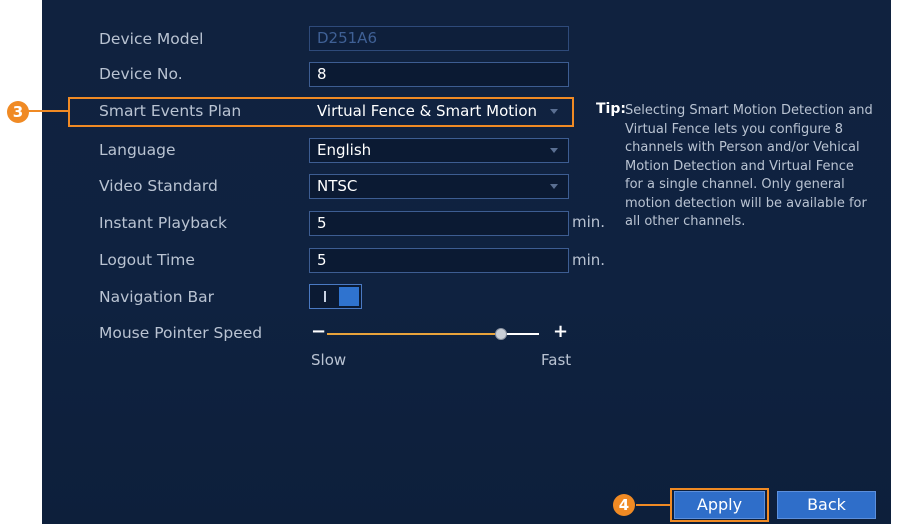  What do you see at coordinates (589, 222) in the screenshot?
I see `instant-playback-unit: min.` at bounding box center [589, 222].